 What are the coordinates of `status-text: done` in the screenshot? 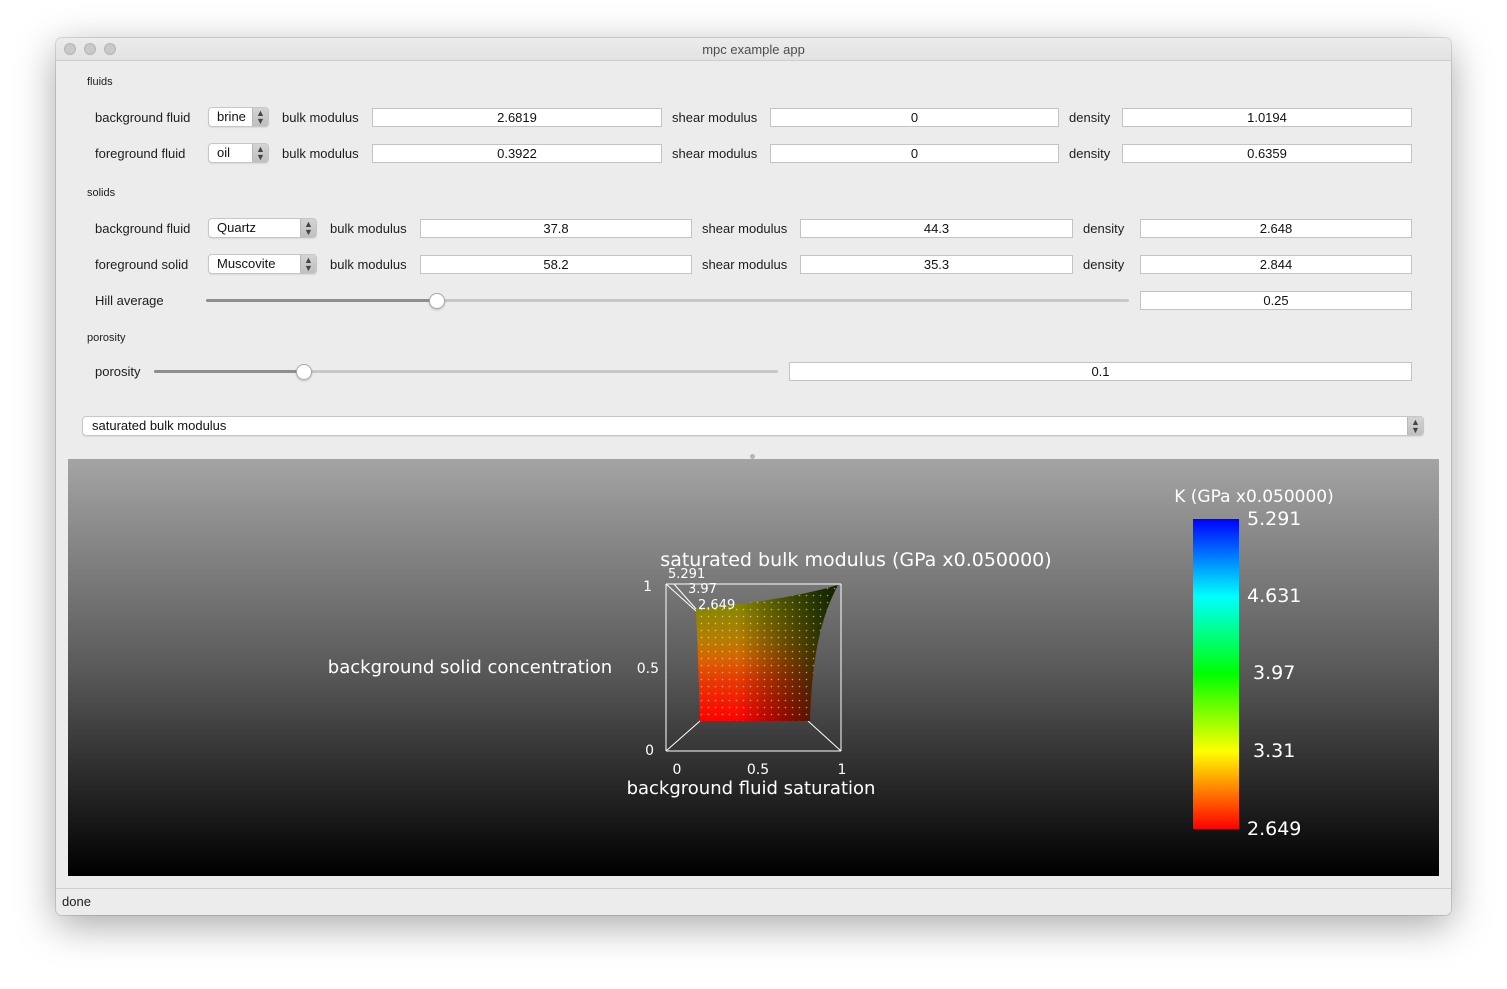 It's located at (76, 901).